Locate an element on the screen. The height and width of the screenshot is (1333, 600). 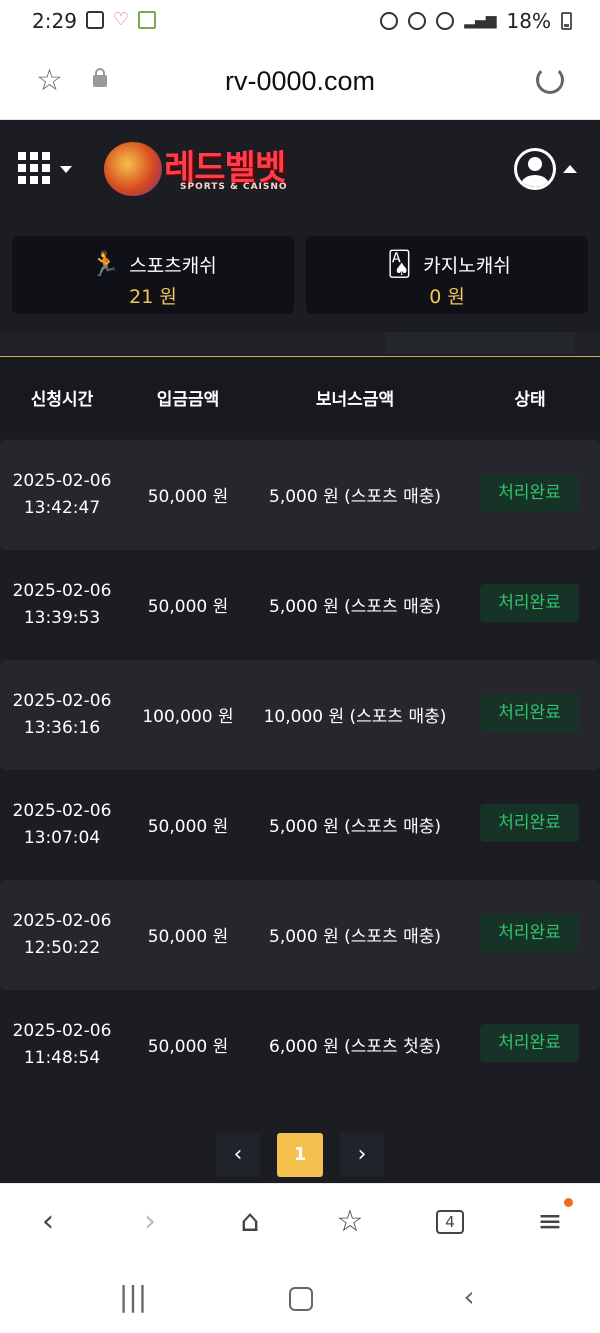
casino-cash-value: 0 원 is located at coordinates (447, 297).